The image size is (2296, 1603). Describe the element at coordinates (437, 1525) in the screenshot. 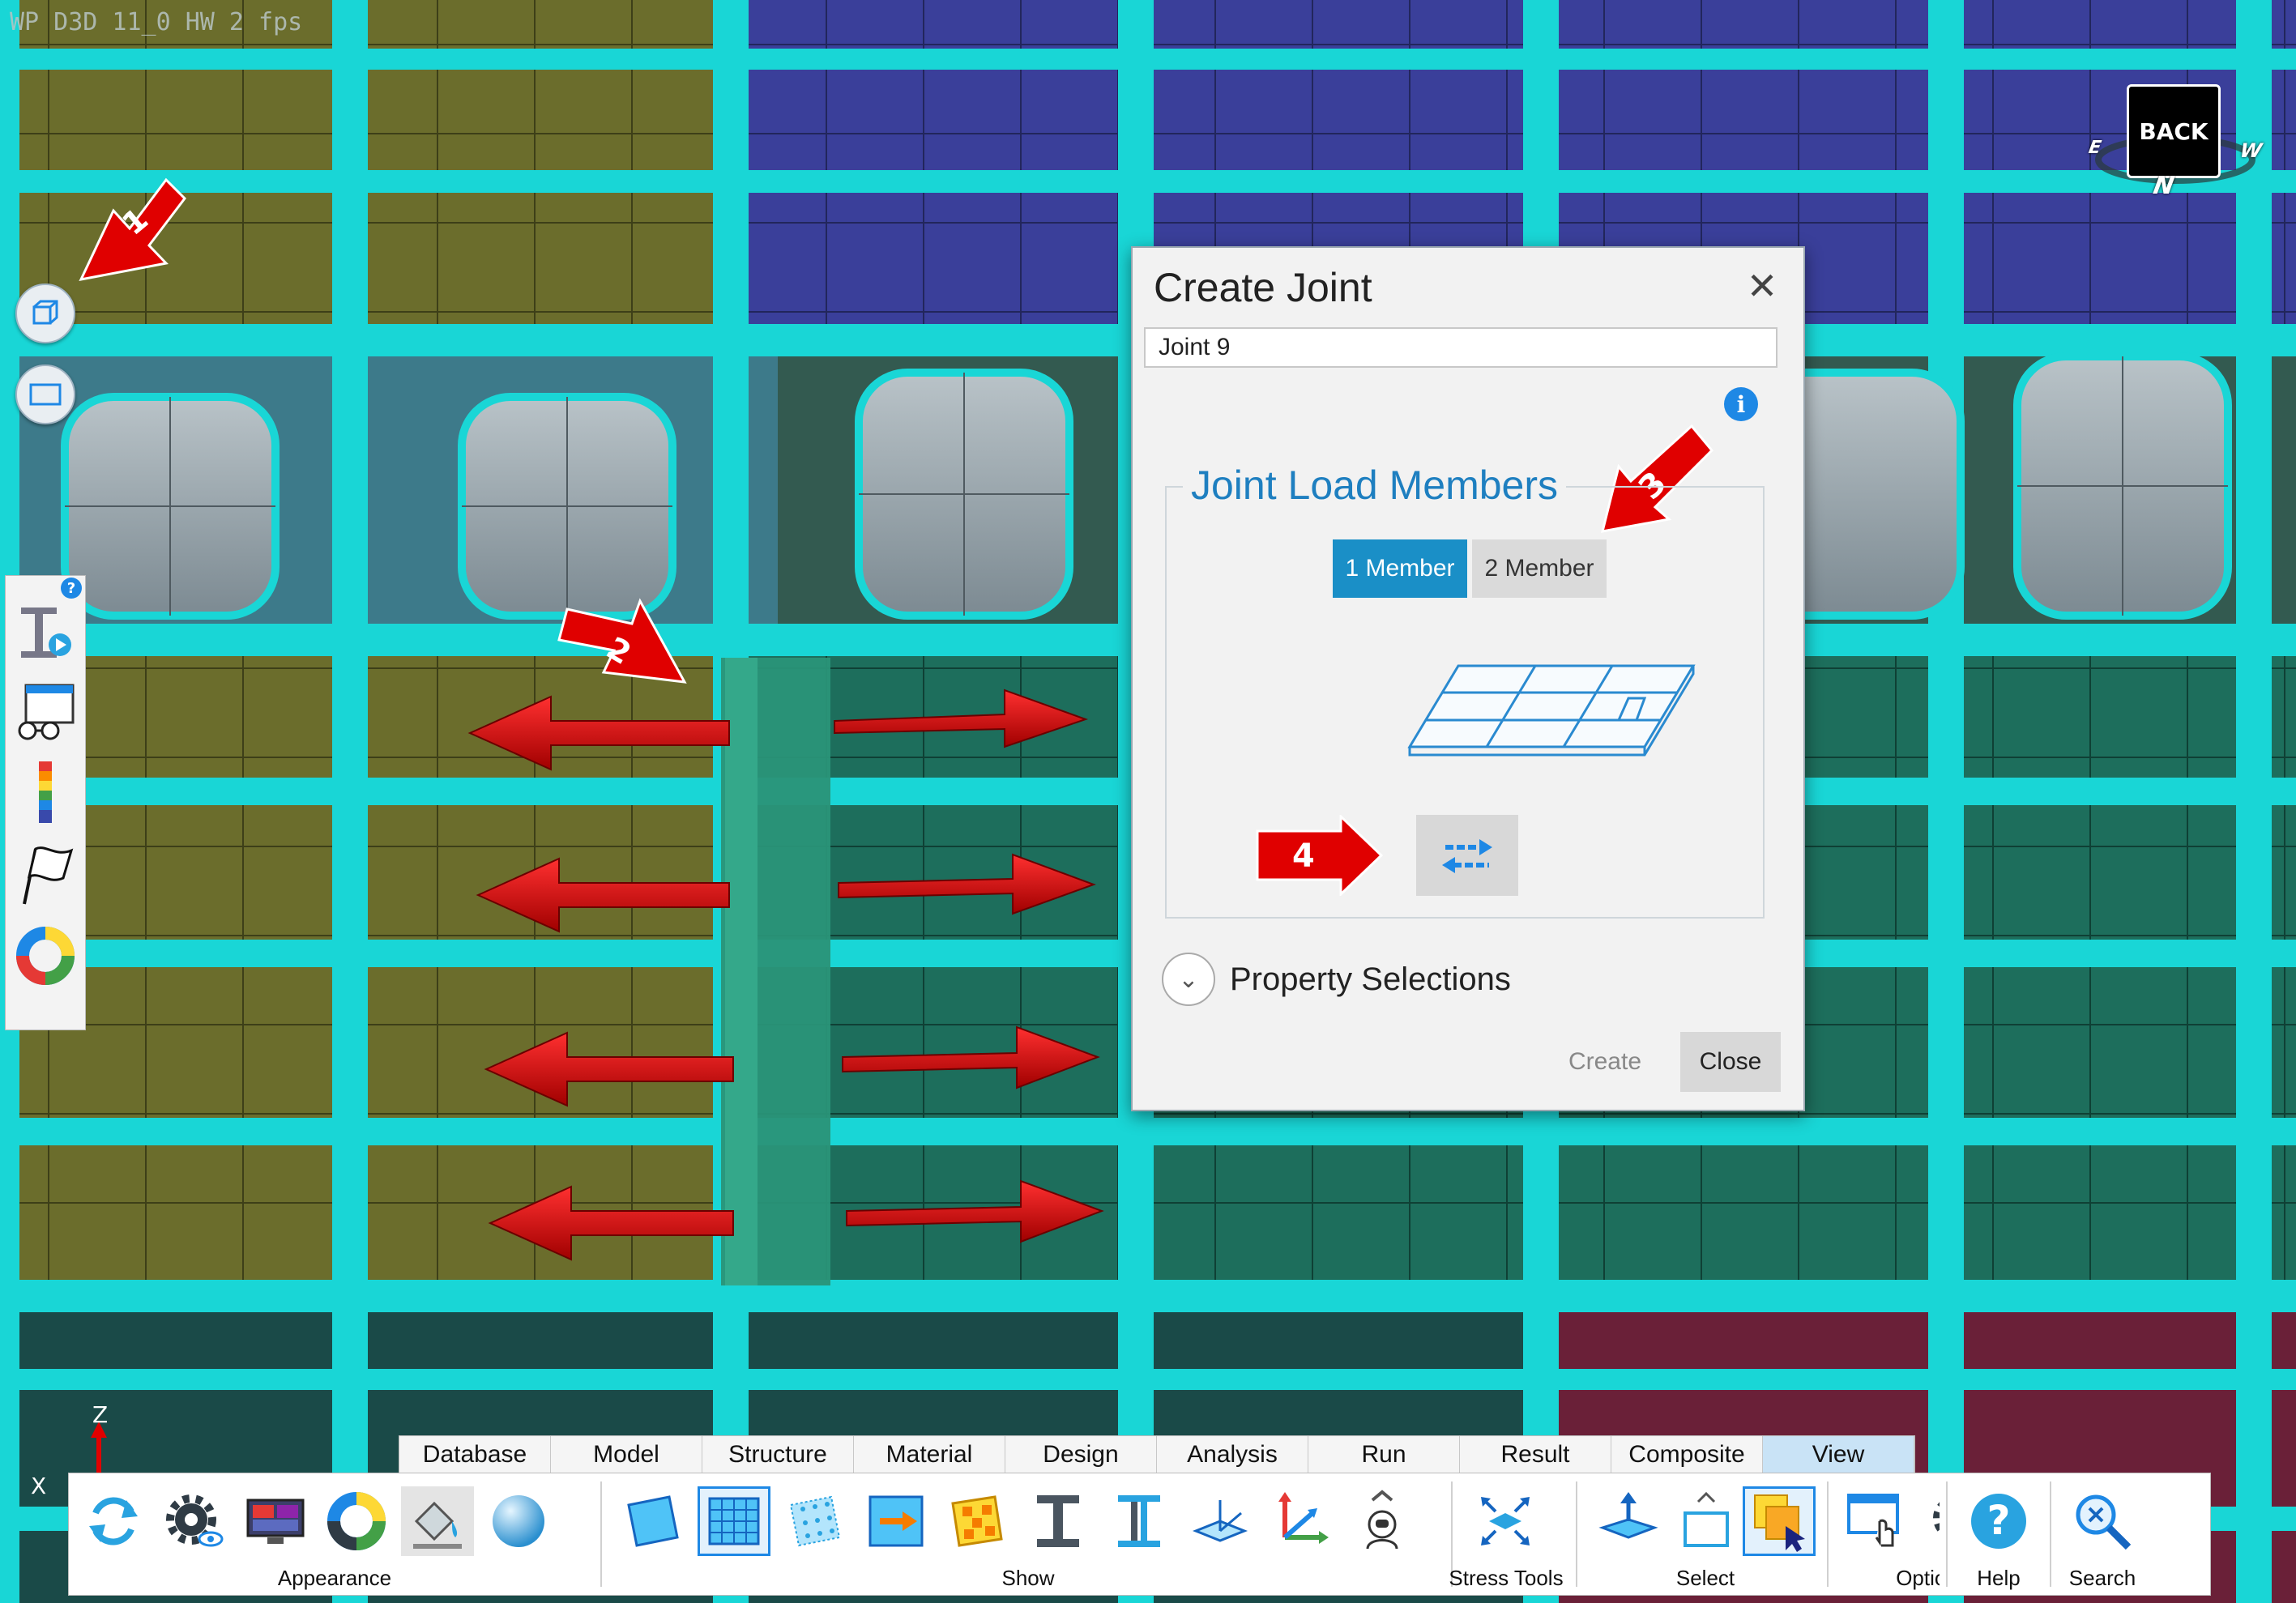

I see `paint-bucket-icon` at that location.